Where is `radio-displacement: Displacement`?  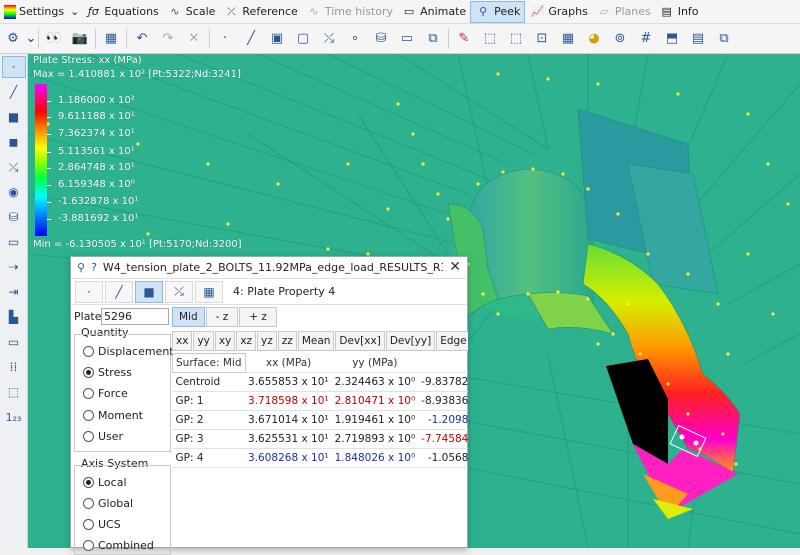
radio-displacement: Displacement is located at coordinates (128, 351).